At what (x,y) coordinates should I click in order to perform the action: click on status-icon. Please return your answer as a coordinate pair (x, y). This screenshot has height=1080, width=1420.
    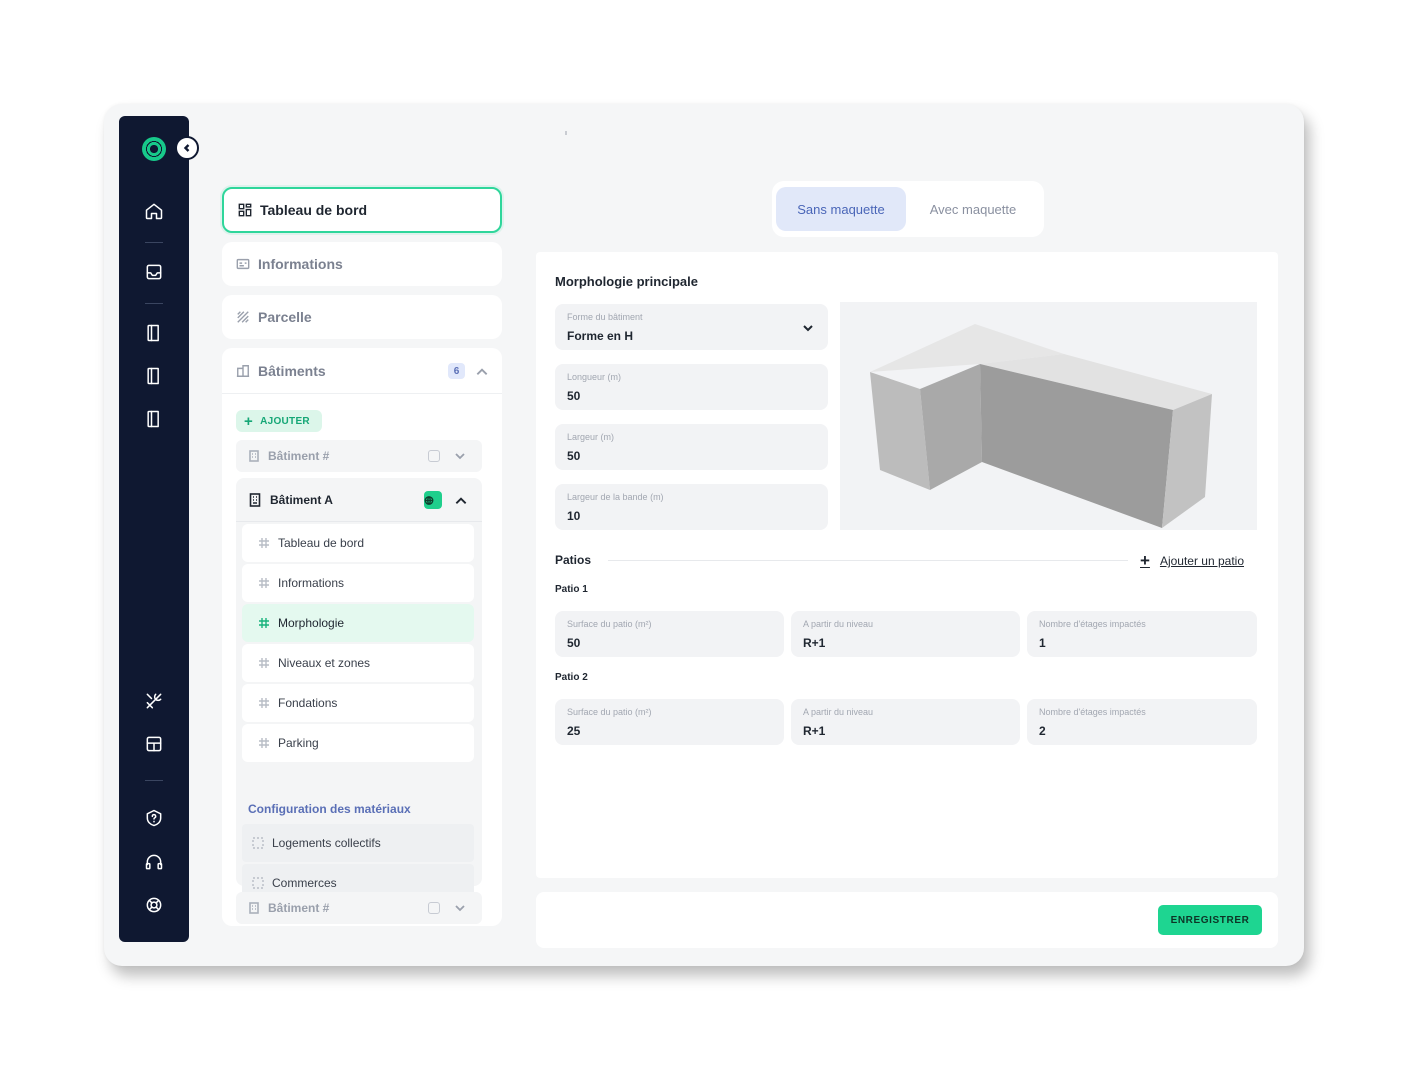
    Looking at the image, I should click on (434, 456).